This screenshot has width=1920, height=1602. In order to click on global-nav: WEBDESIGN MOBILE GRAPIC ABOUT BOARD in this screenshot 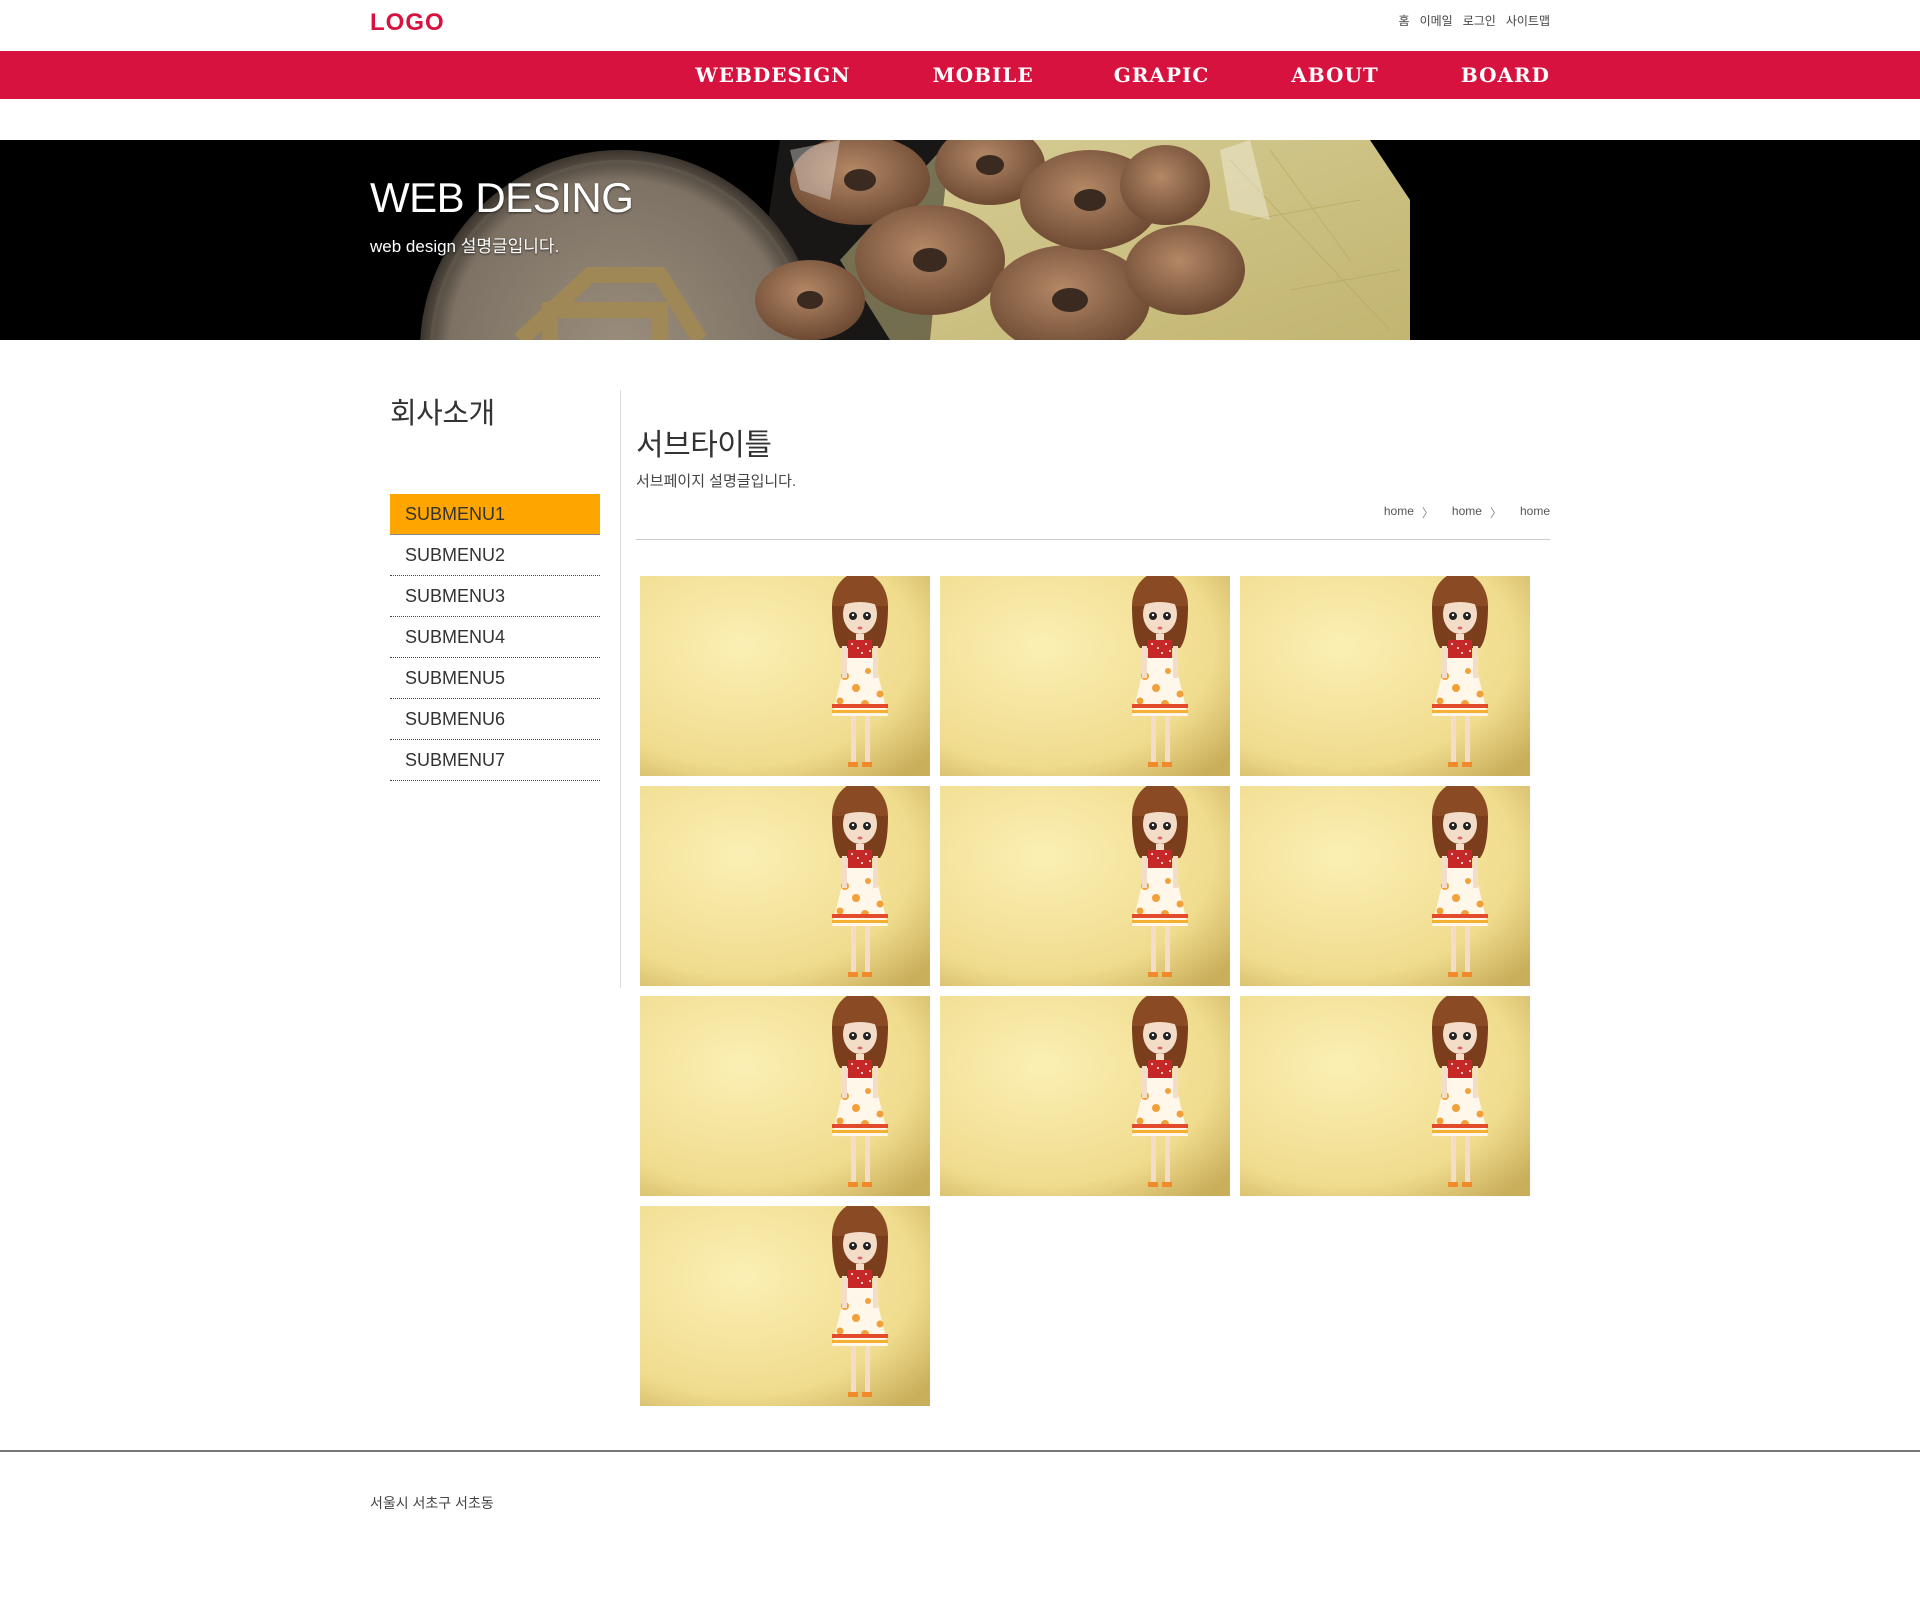, I will do `click(960, 75)`.